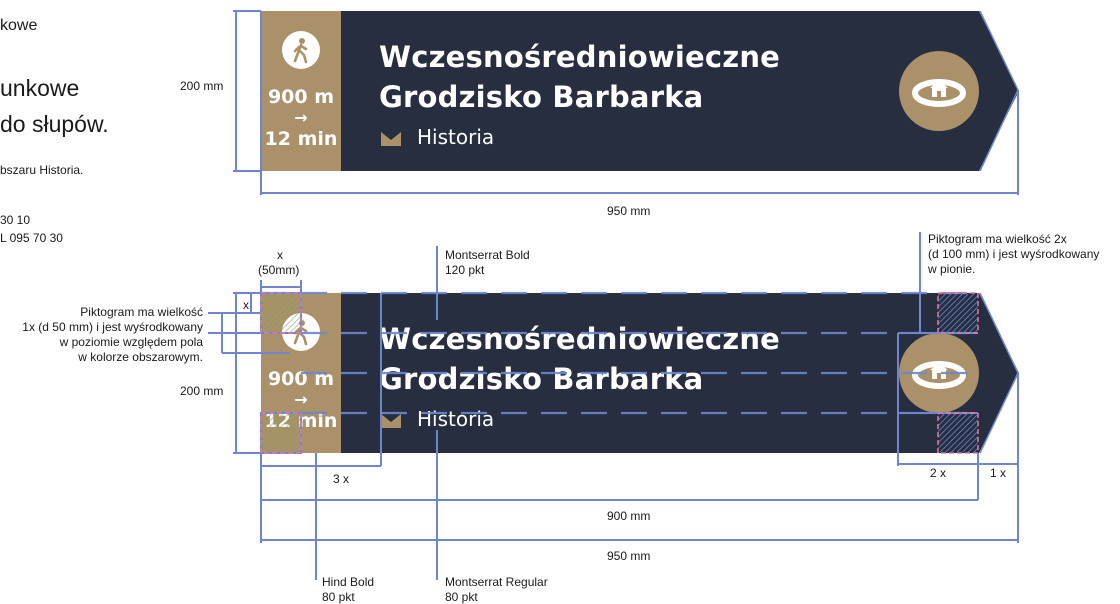 This screenshot has width=1120, height=604. What do you see at coordinates (348, 582) in the screenshot?
I see `font-dist-name: Hind Bold` at bounding box center [348, 582].